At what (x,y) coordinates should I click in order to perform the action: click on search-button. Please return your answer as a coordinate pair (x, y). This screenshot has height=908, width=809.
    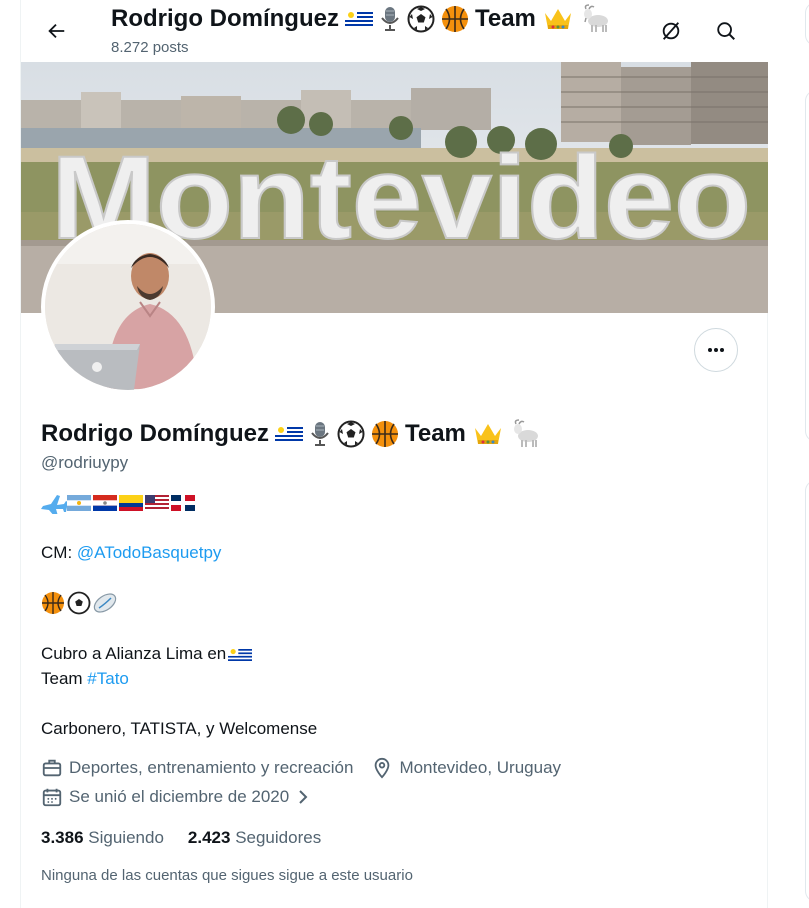
    Looking at the image, I should click on (726, 31).